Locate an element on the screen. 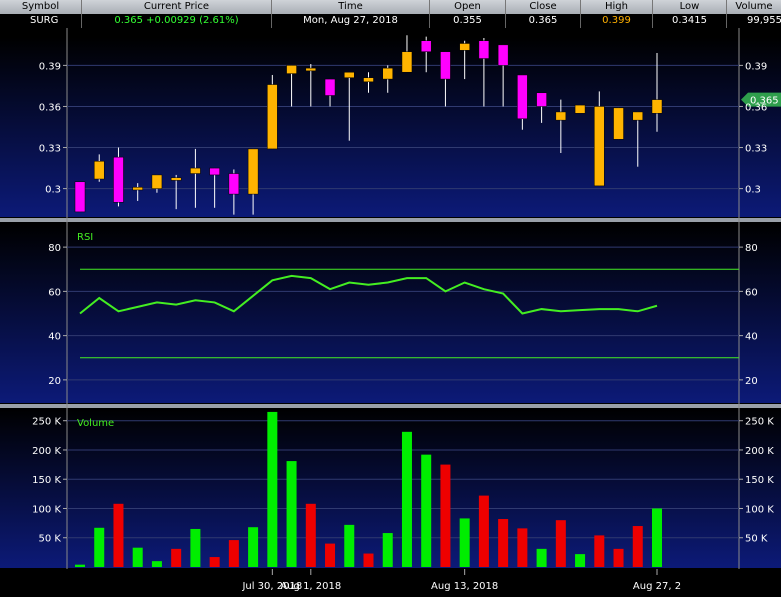 The height and width of the screenshot is (597, 781). header-volume: Volume is located at coordinates (754, 7).